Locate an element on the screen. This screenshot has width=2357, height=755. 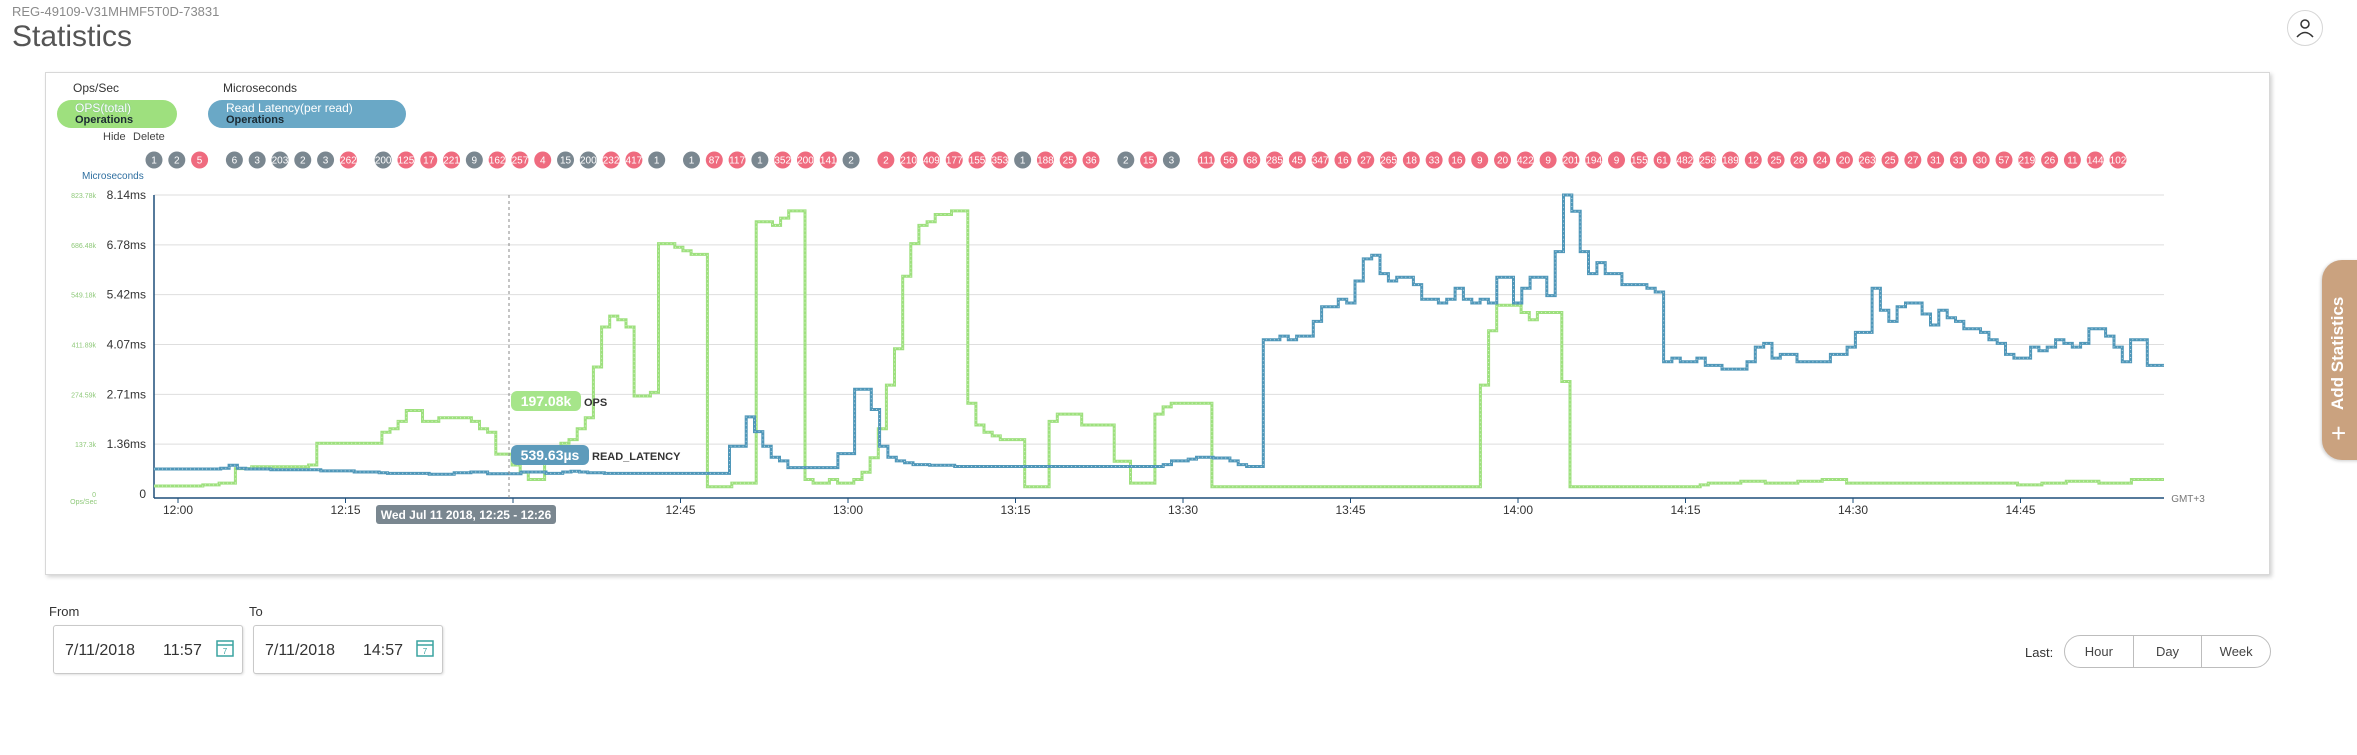
event-badge-label: 45 is located at coordinates (1298, 161).